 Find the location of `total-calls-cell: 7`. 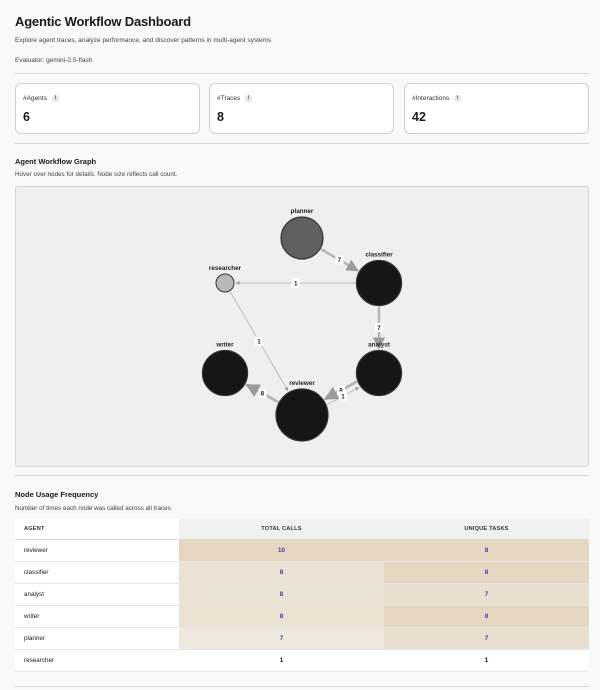

total-calls-cell: 7 is located at coordinates (281, 638).